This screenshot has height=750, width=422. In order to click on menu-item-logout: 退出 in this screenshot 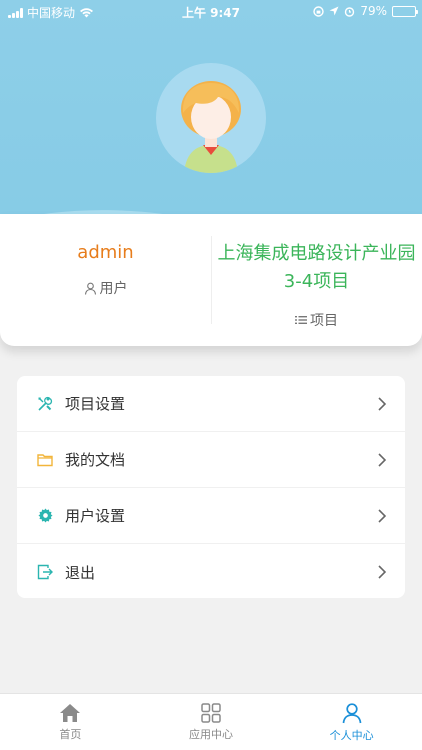, I will do `click(211, 571)`.